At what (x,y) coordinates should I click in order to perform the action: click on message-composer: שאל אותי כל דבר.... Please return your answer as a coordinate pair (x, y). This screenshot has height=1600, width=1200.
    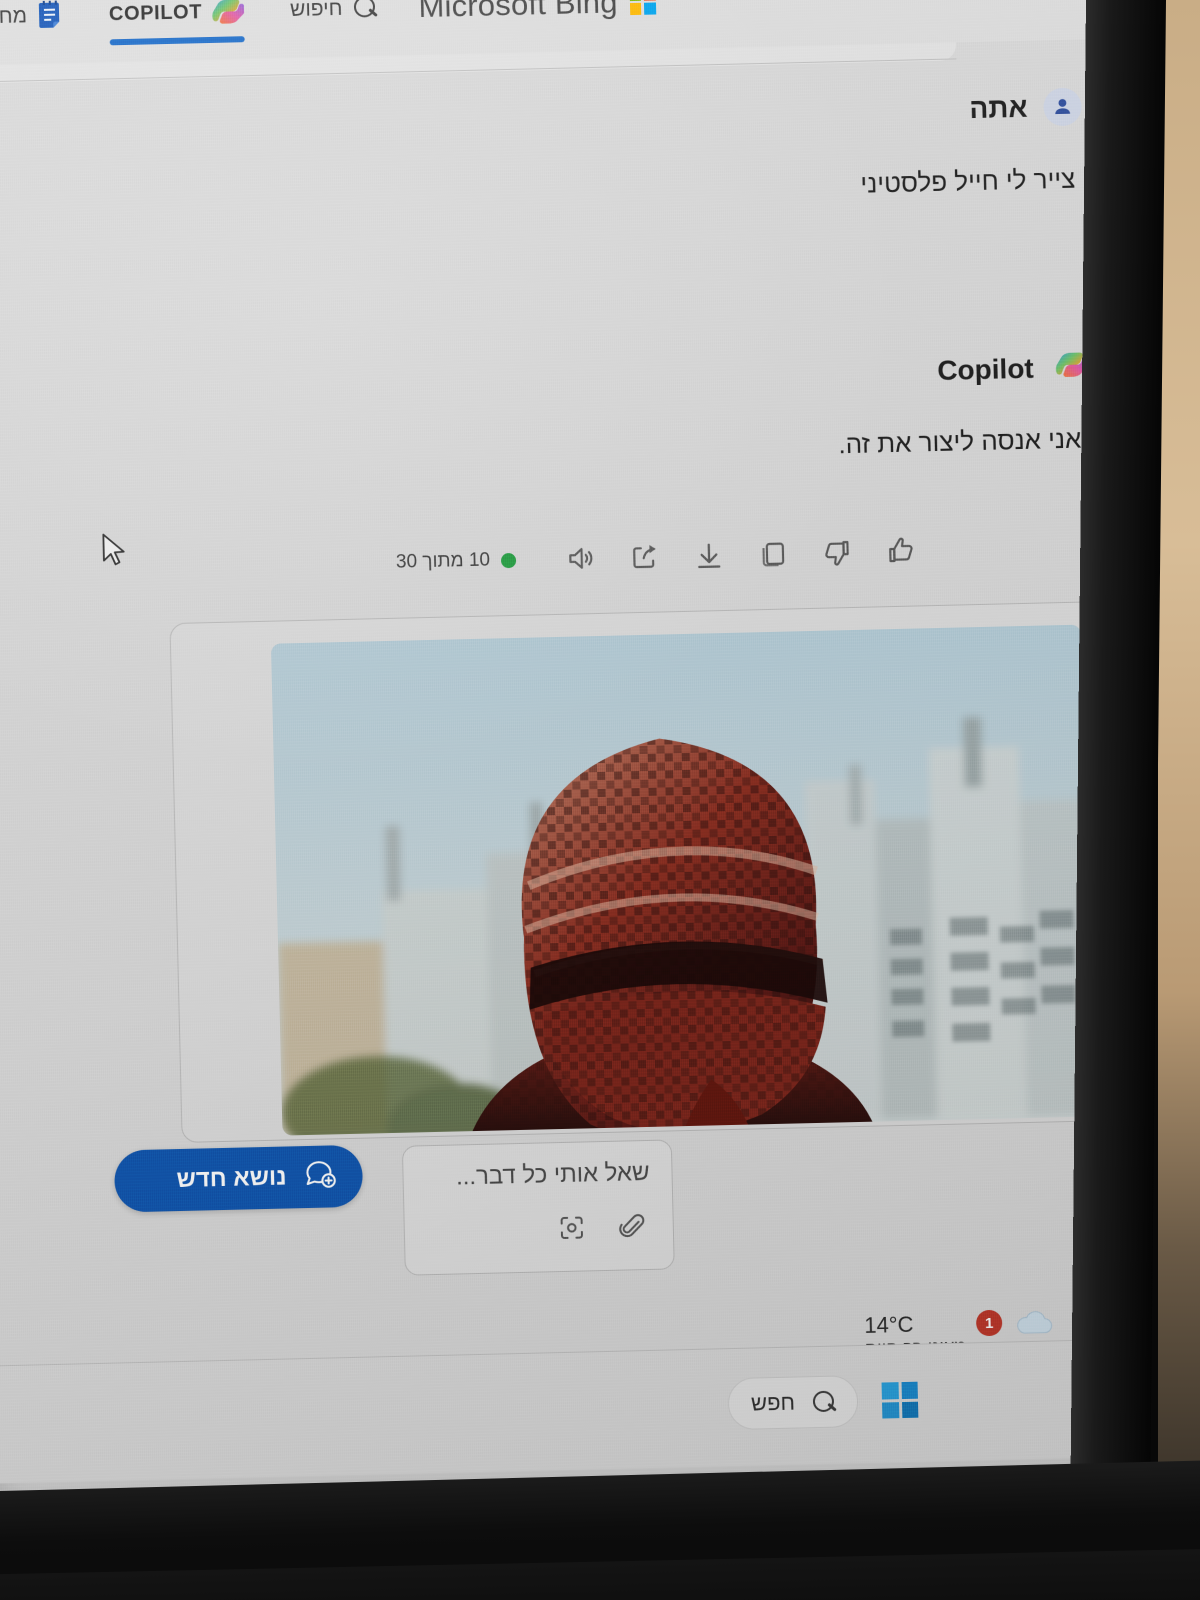
    Looking at the image, I should click on (538, 1207).